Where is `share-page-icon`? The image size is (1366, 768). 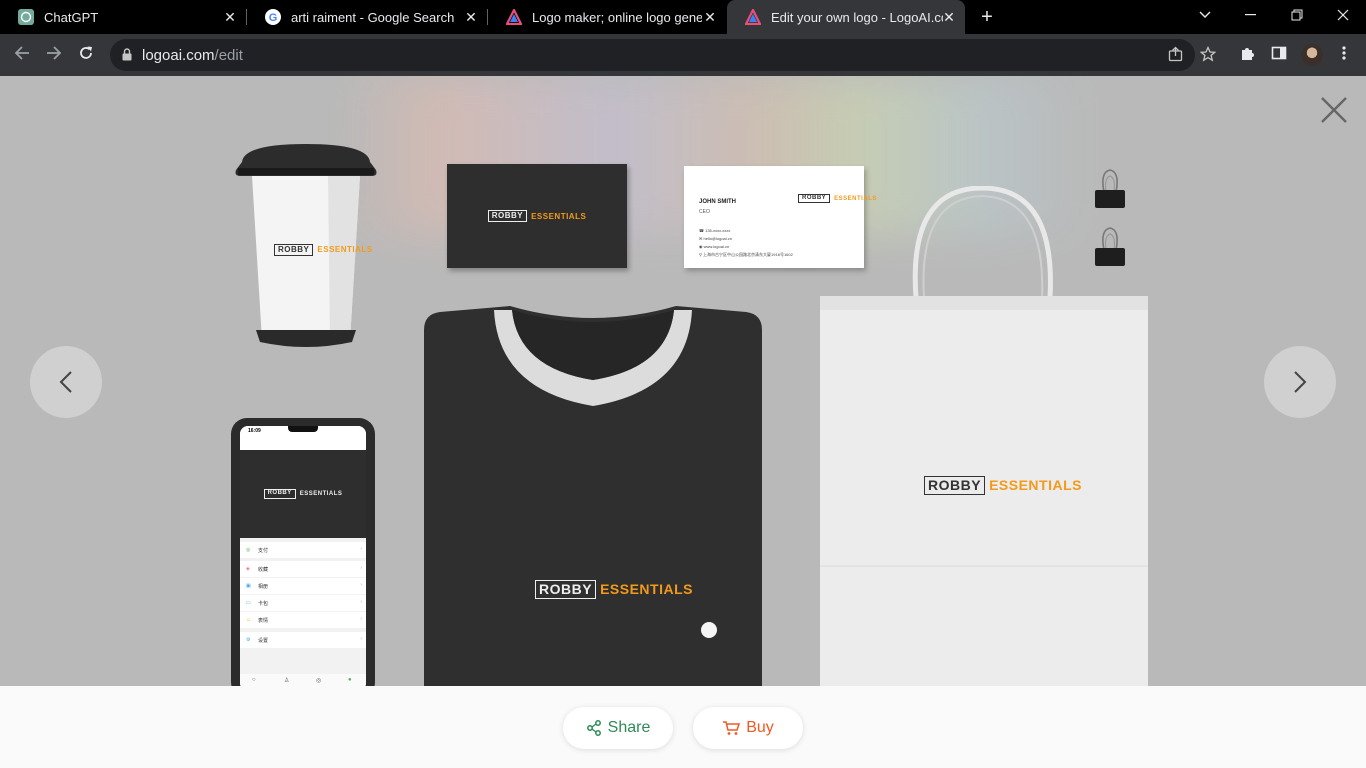 share-page-icon is located at coordinates (1176, 55).